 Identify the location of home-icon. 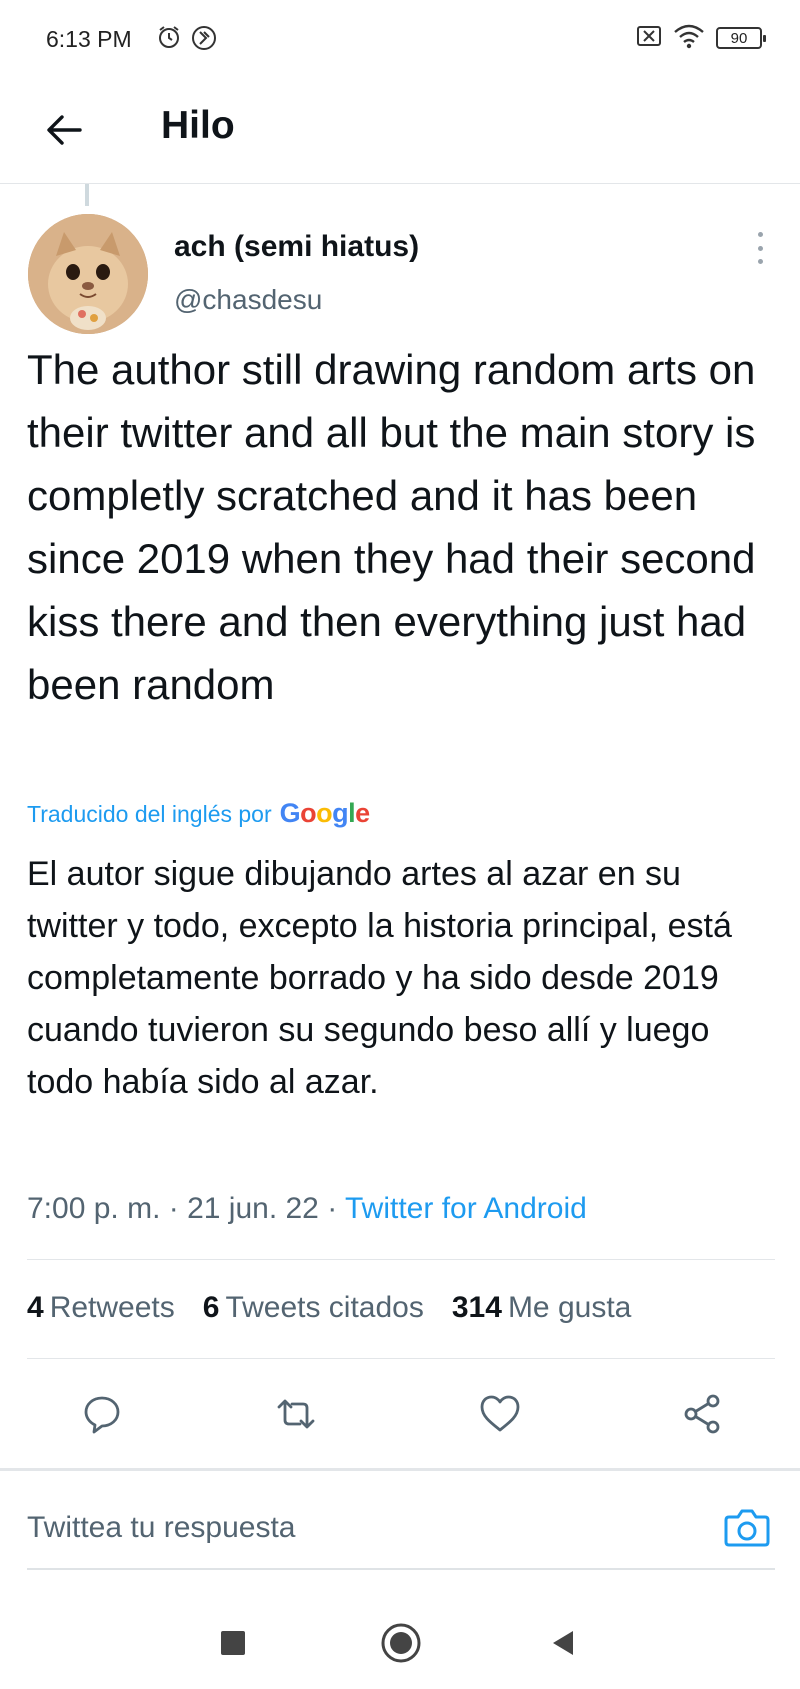
(401, 1645).